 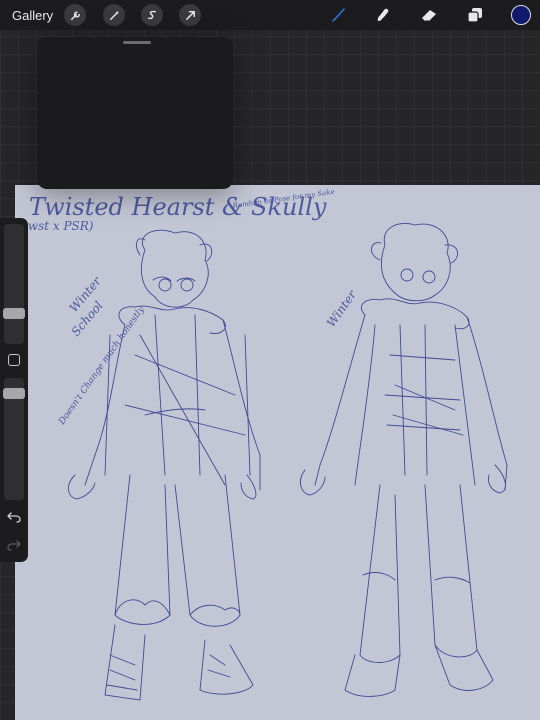 What do you see at coordinates (135, 113) in the screenshot?
I see `floating-panel` at bounding box center [135, 113].